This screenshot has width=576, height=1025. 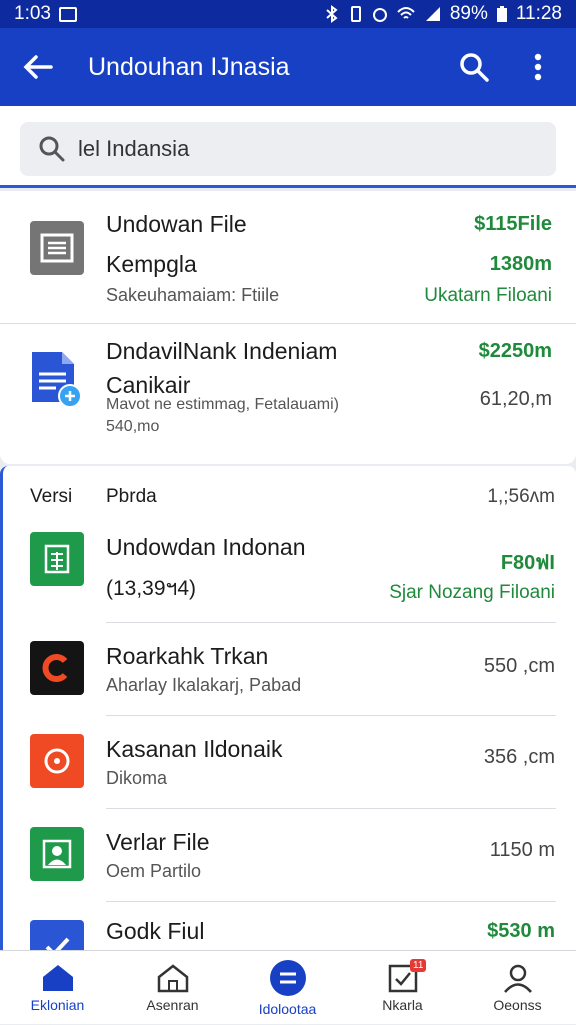 What do you see at coordinates (289, 926) in the screenshot?
I see `list-item: Godk Fiul $530 m` at bounding box center [289, 926].